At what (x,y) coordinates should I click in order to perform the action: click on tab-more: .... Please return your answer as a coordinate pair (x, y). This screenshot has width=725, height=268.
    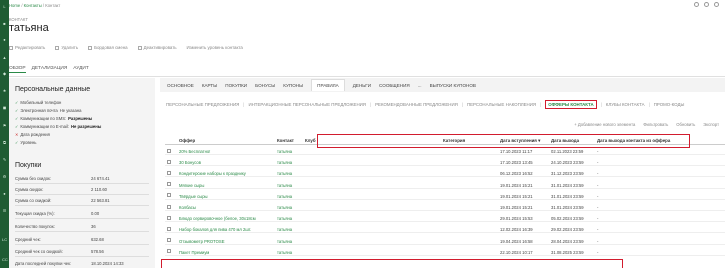
    Looking at the image, I should click on (420, 85).